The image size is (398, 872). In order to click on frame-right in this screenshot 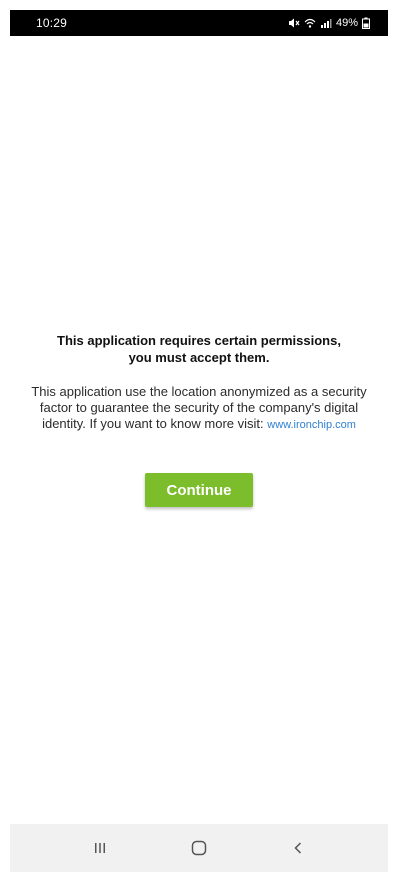, I will do `click(393, 436)`.